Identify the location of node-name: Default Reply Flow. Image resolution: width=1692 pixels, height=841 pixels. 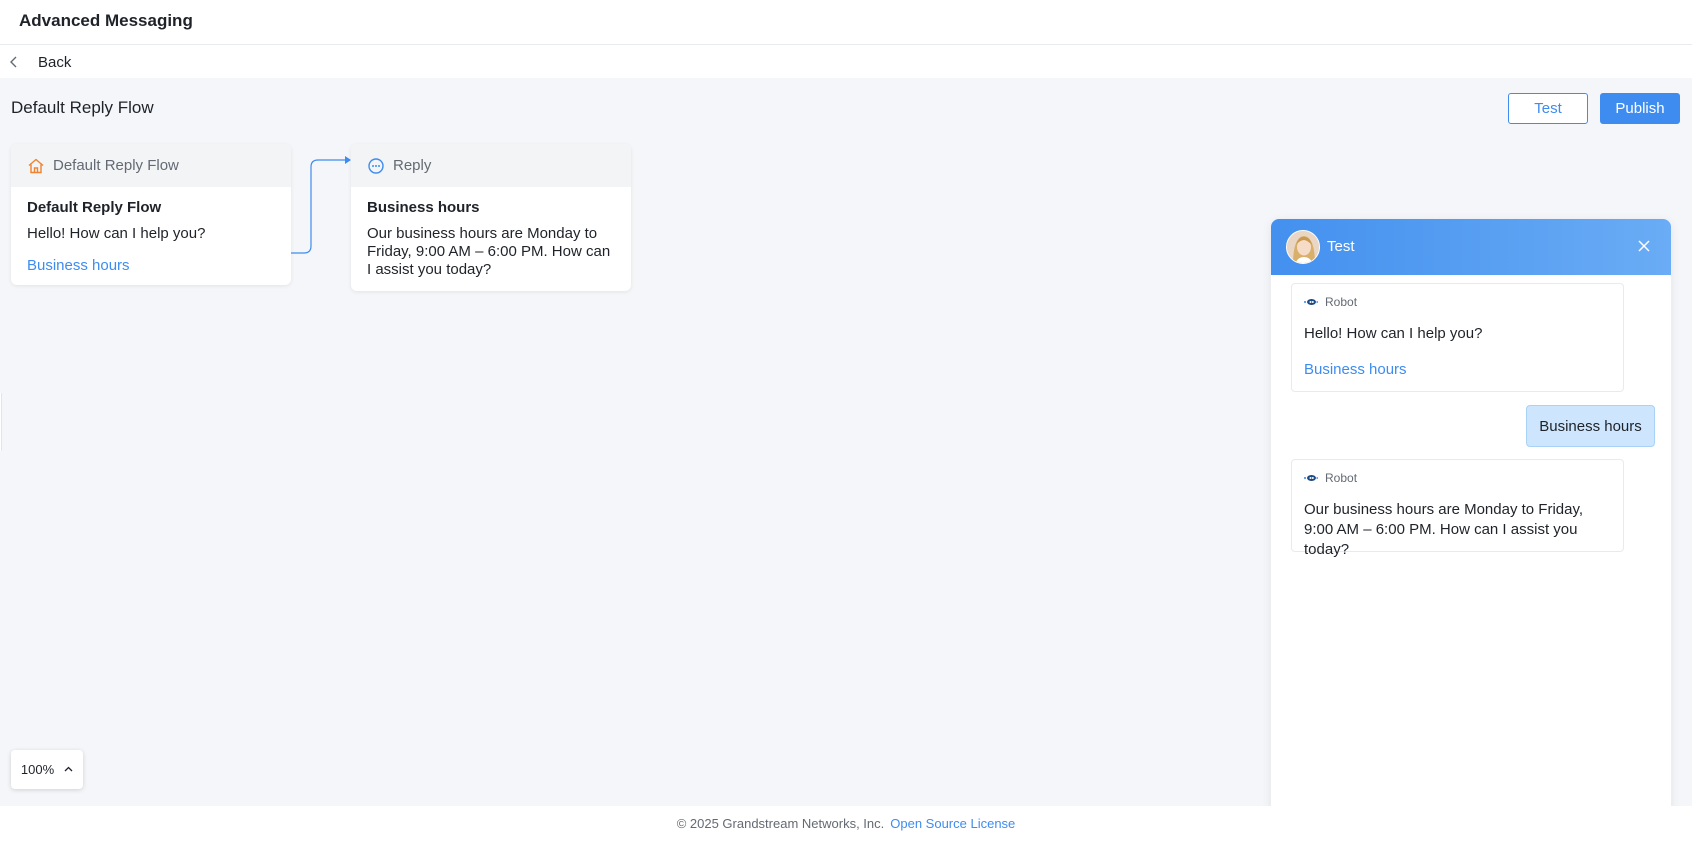
(94, 207).